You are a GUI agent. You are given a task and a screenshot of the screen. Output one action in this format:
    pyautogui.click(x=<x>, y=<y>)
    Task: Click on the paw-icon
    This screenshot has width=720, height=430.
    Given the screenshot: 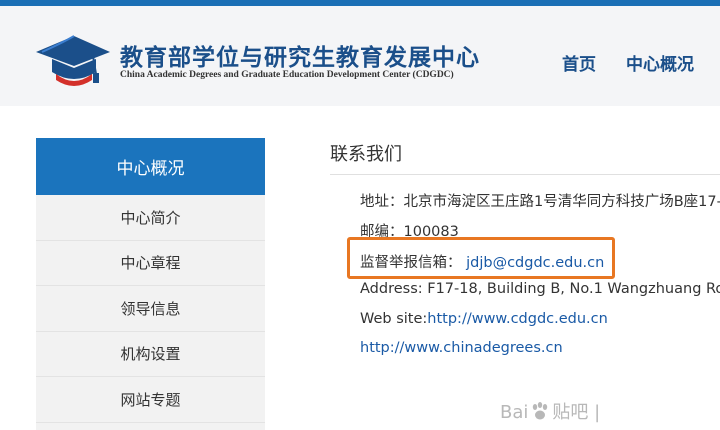 What is the action you would take?
    pyautogui.click(x=540, y=411)
    